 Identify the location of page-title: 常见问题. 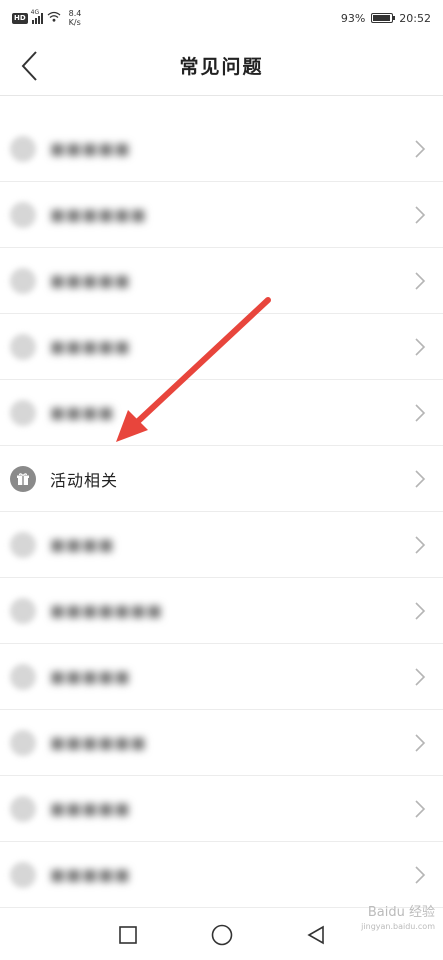
(221, 67).